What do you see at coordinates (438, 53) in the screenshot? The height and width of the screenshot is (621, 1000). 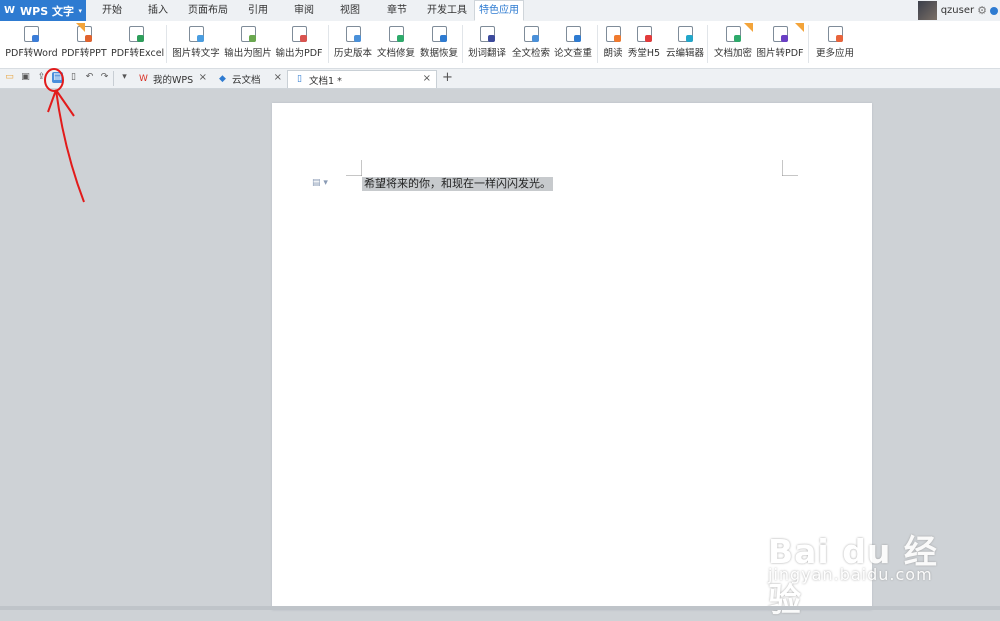 I see `ribbon-item-label: 数据恢复` at bounding box center [438, 53].